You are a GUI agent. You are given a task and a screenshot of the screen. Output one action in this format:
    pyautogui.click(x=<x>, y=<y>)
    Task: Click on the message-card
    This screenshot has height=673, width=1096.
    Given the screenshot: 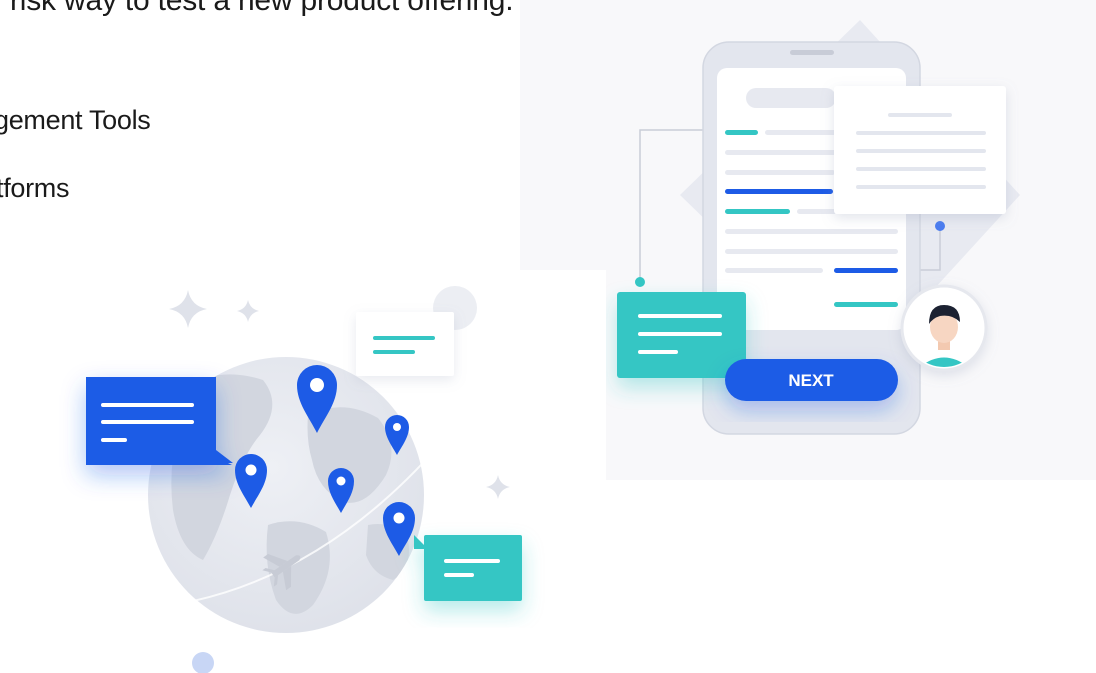 What is the action you would take?
    pyautogui.click(x=405, y=344)
    